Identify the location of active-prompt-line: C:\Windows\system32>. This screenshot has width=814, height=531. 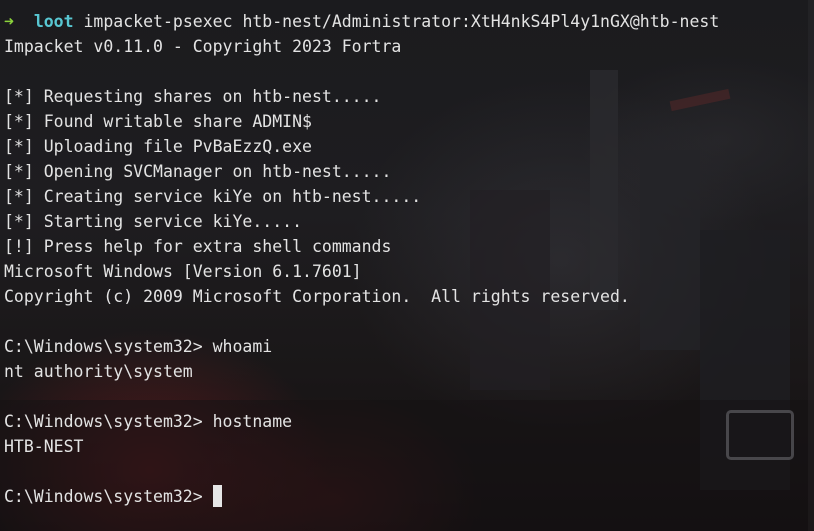
(409, 496).